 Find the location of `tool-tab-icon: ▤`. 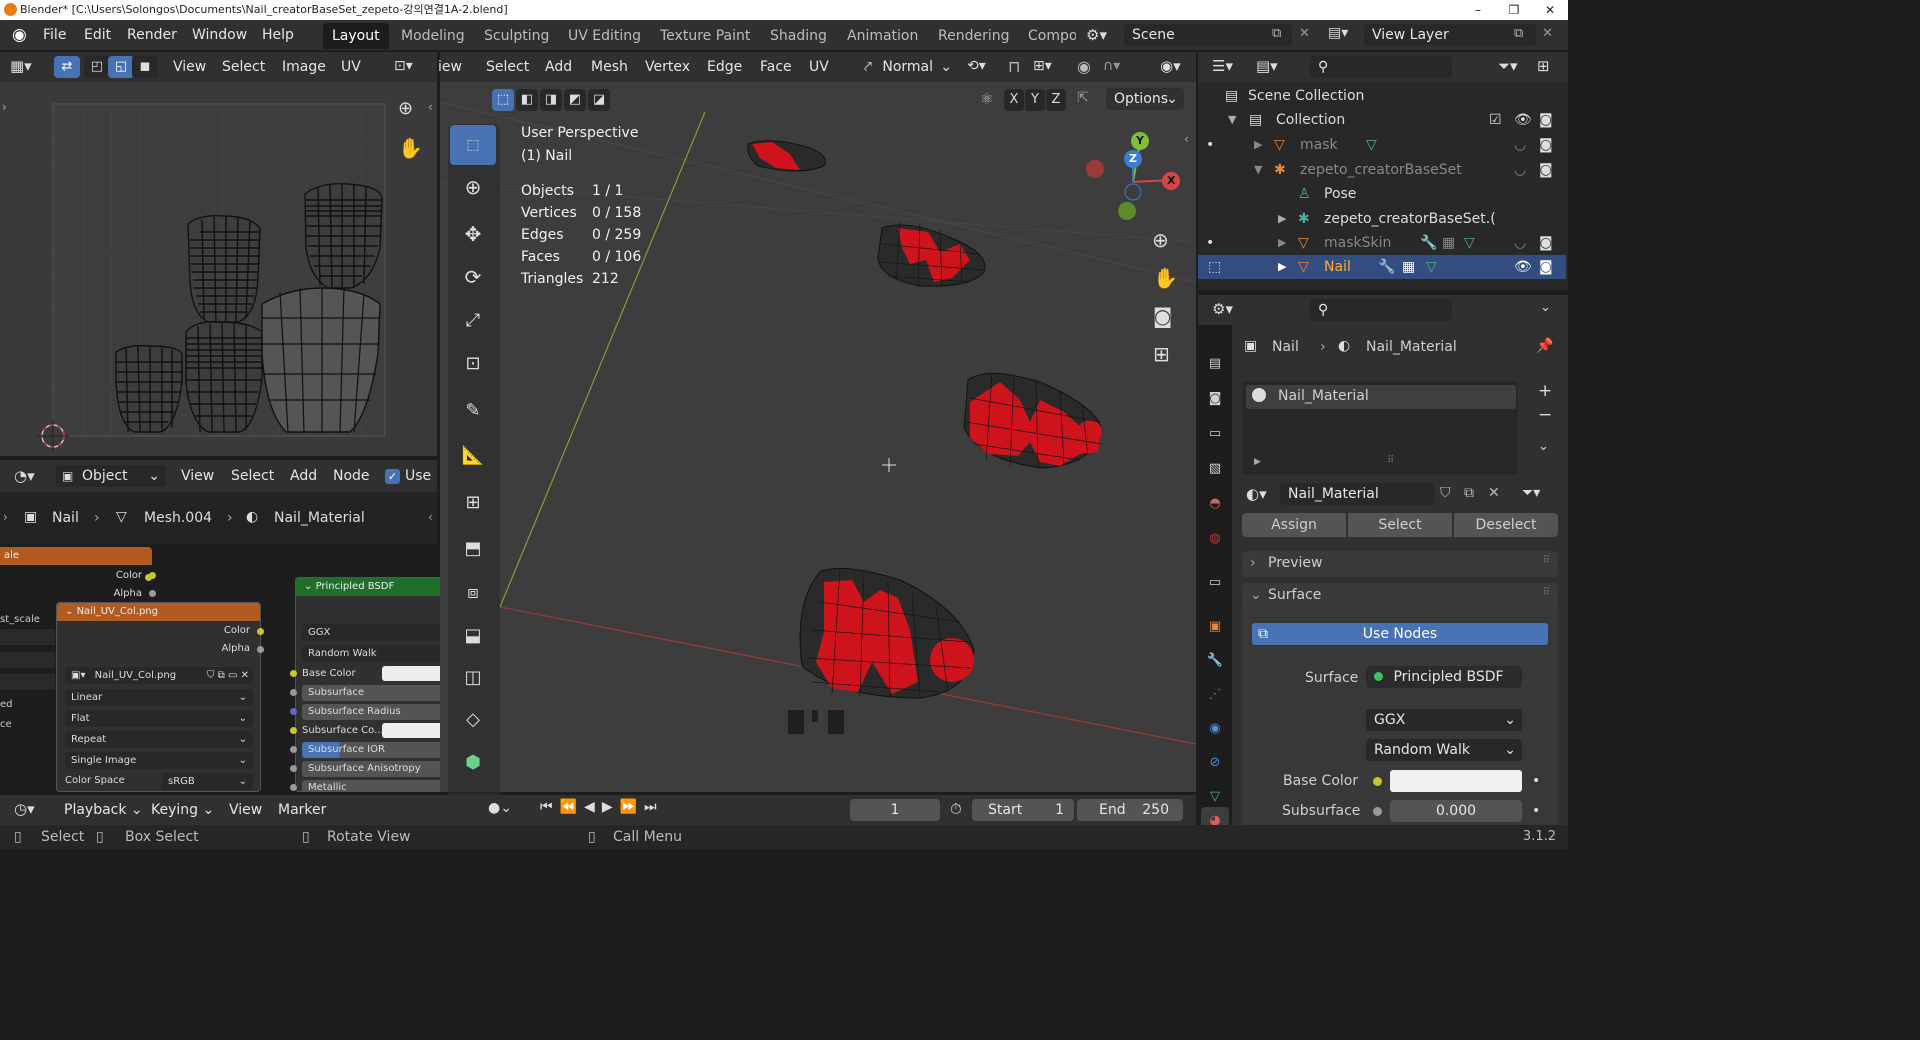

tool-tab-icon: ▤ is located at coordinates (1215, 363).